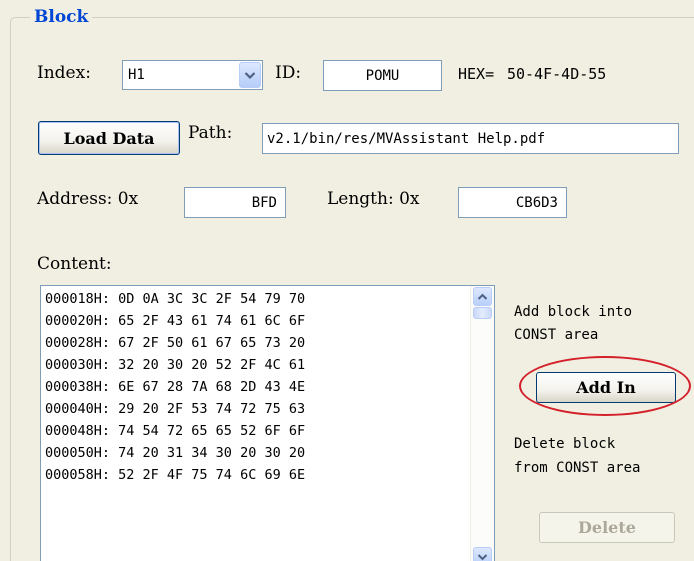 This screenshot has width=694, height=561. Describe the element at coordinates (573, 312) in the screenshot. I see `add-hint-line1: Add block into` at that location.